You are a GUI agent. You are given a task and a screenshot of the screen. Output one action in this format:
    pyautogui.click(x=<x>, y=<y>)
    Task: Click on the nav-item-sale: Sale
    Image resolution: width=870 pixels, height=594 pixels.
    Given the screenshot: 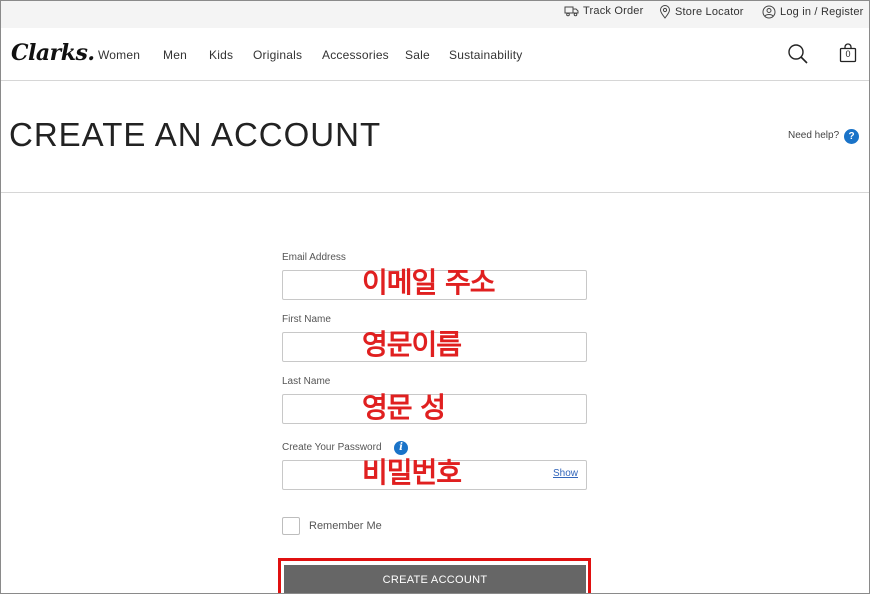 What is the action you would take?
    pyautogui.click(x=417, y=55)
    